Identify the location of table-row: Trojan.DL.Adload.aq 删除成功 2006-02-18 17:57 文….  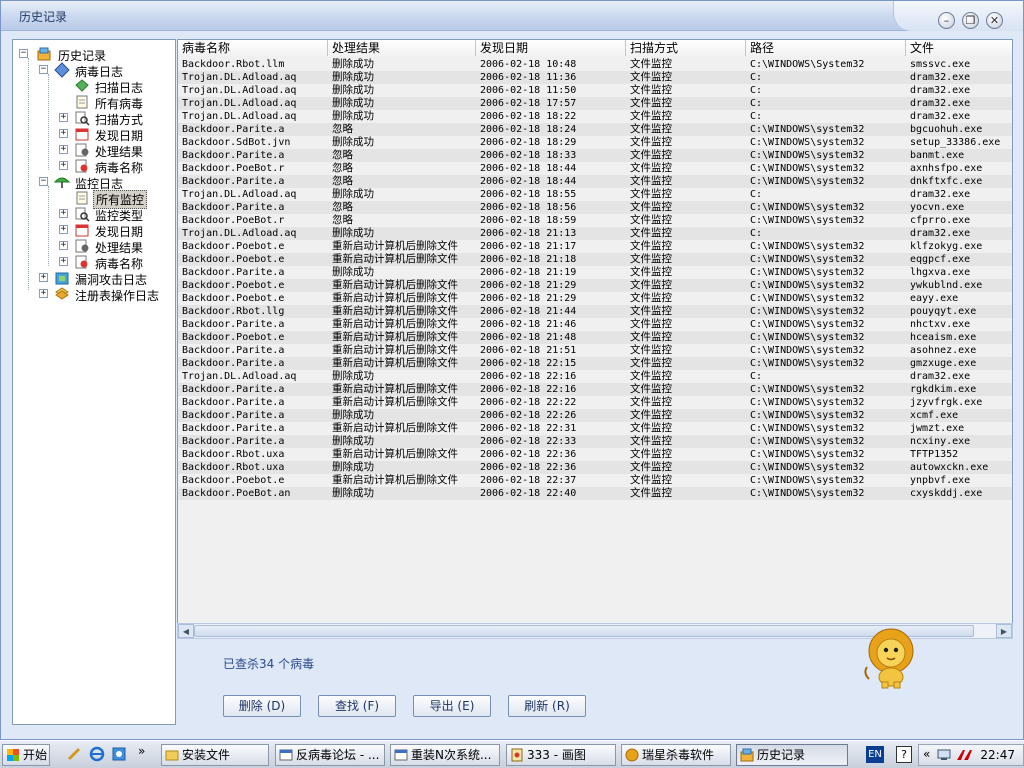
(595, 103).